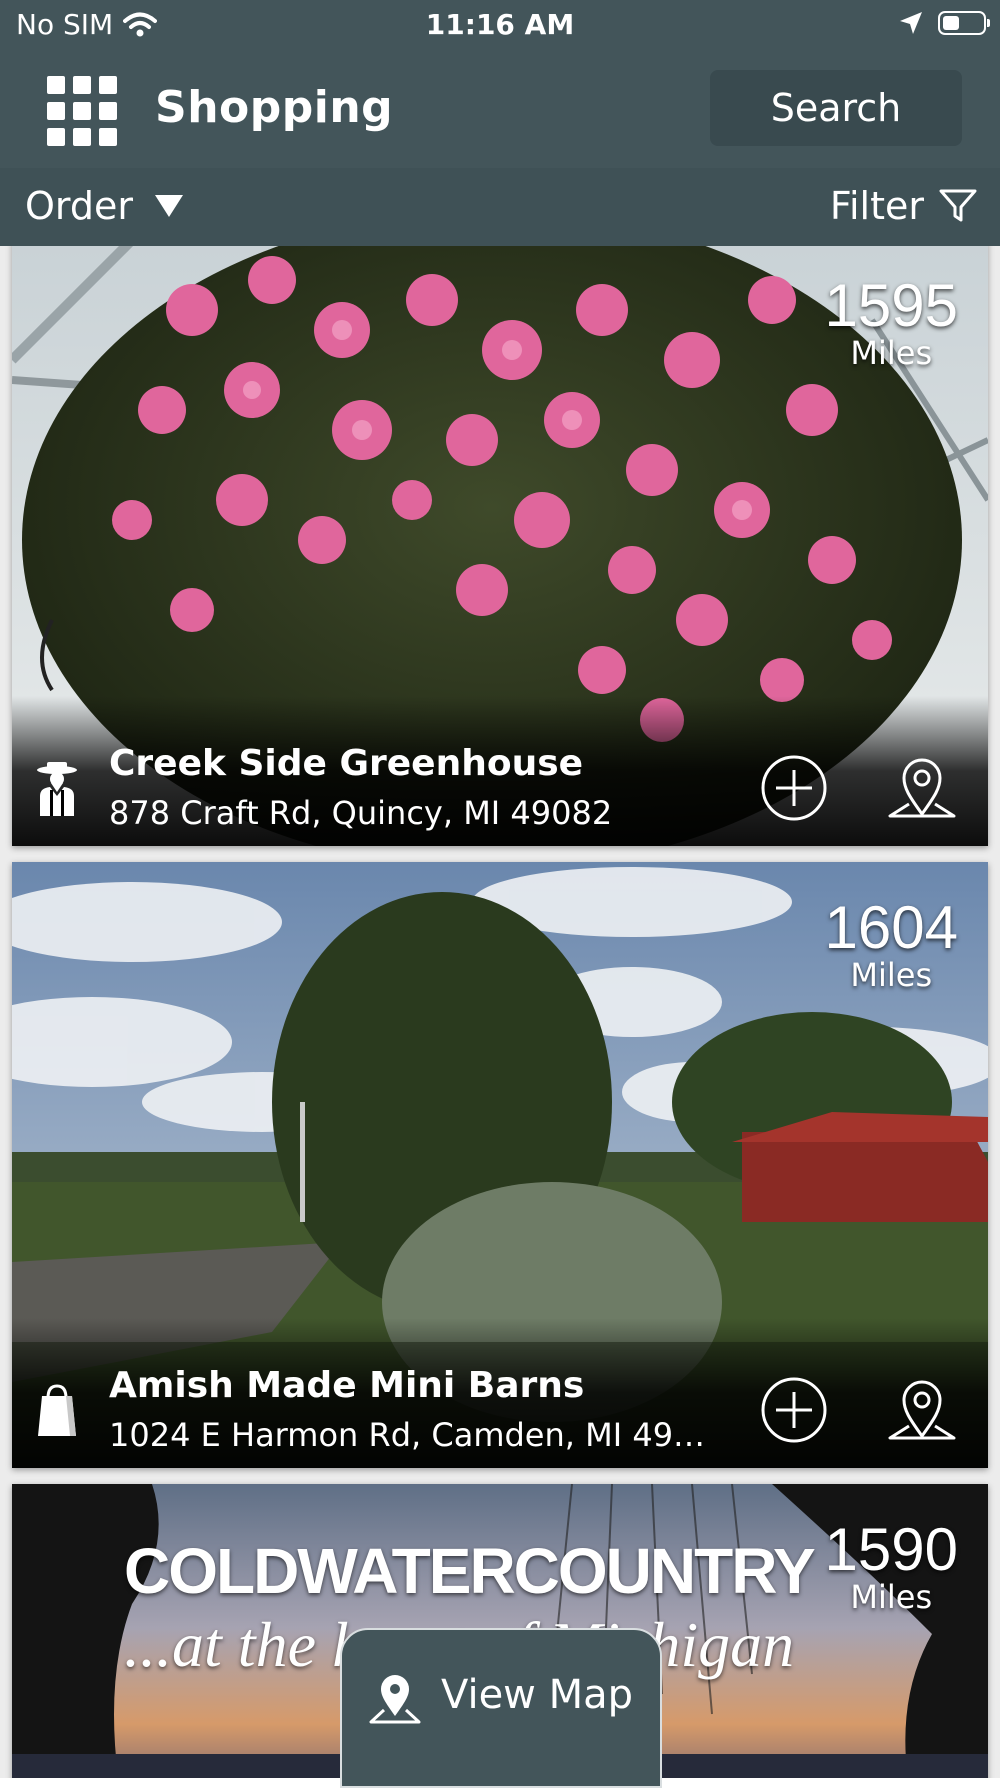 Image resolution: width=1000 pixels, height=1788 pixels. Describe the element at coordinates (500, 207) in the screenshot. I see `sort-filter-toolbar: Order Filter` at that location.